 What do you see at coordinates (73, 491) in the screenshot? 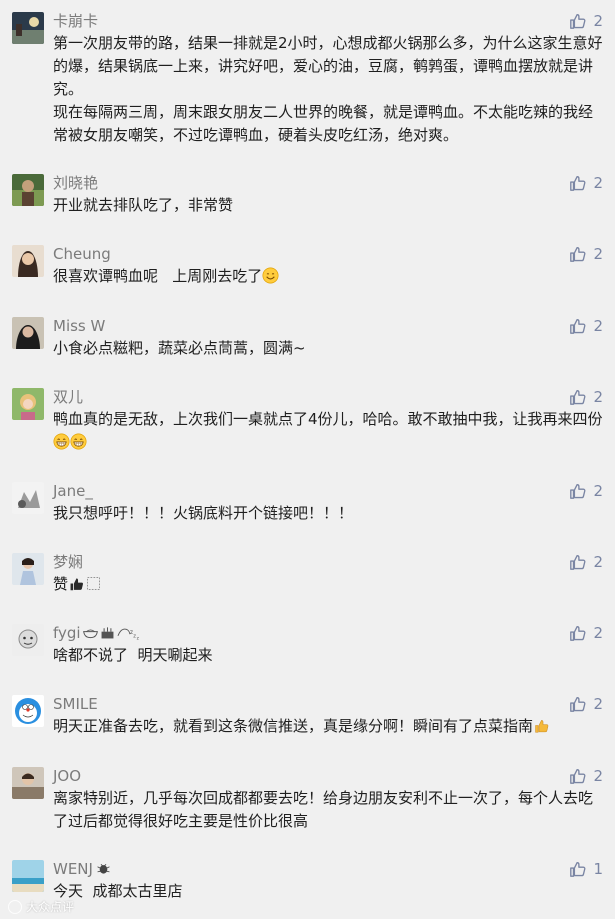
I see `commenter-name: Jane_` at bounding box center [73, 491].